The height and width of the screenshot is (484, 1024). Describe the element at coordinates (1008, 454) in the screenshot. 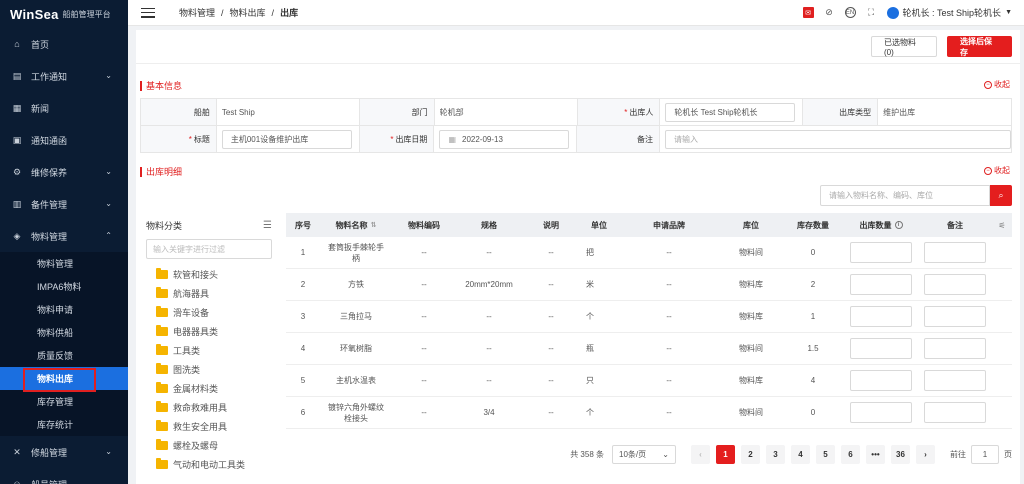

I see `goto-suffix: 页` at that location.